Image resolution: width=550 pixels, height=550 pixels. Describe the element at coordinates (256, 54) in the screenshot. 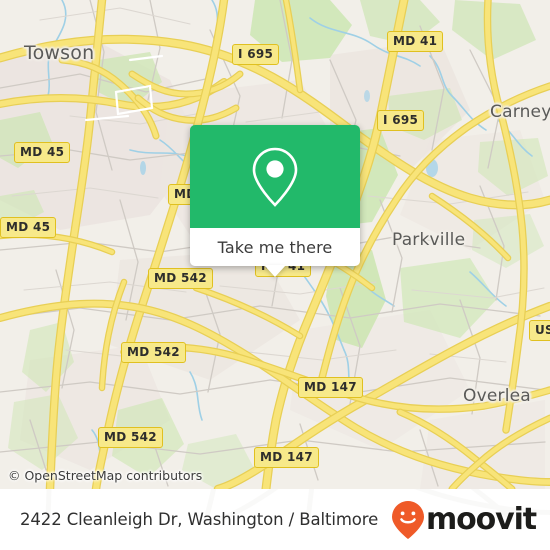

I see `shield-i-695-top: I 695` at that location.